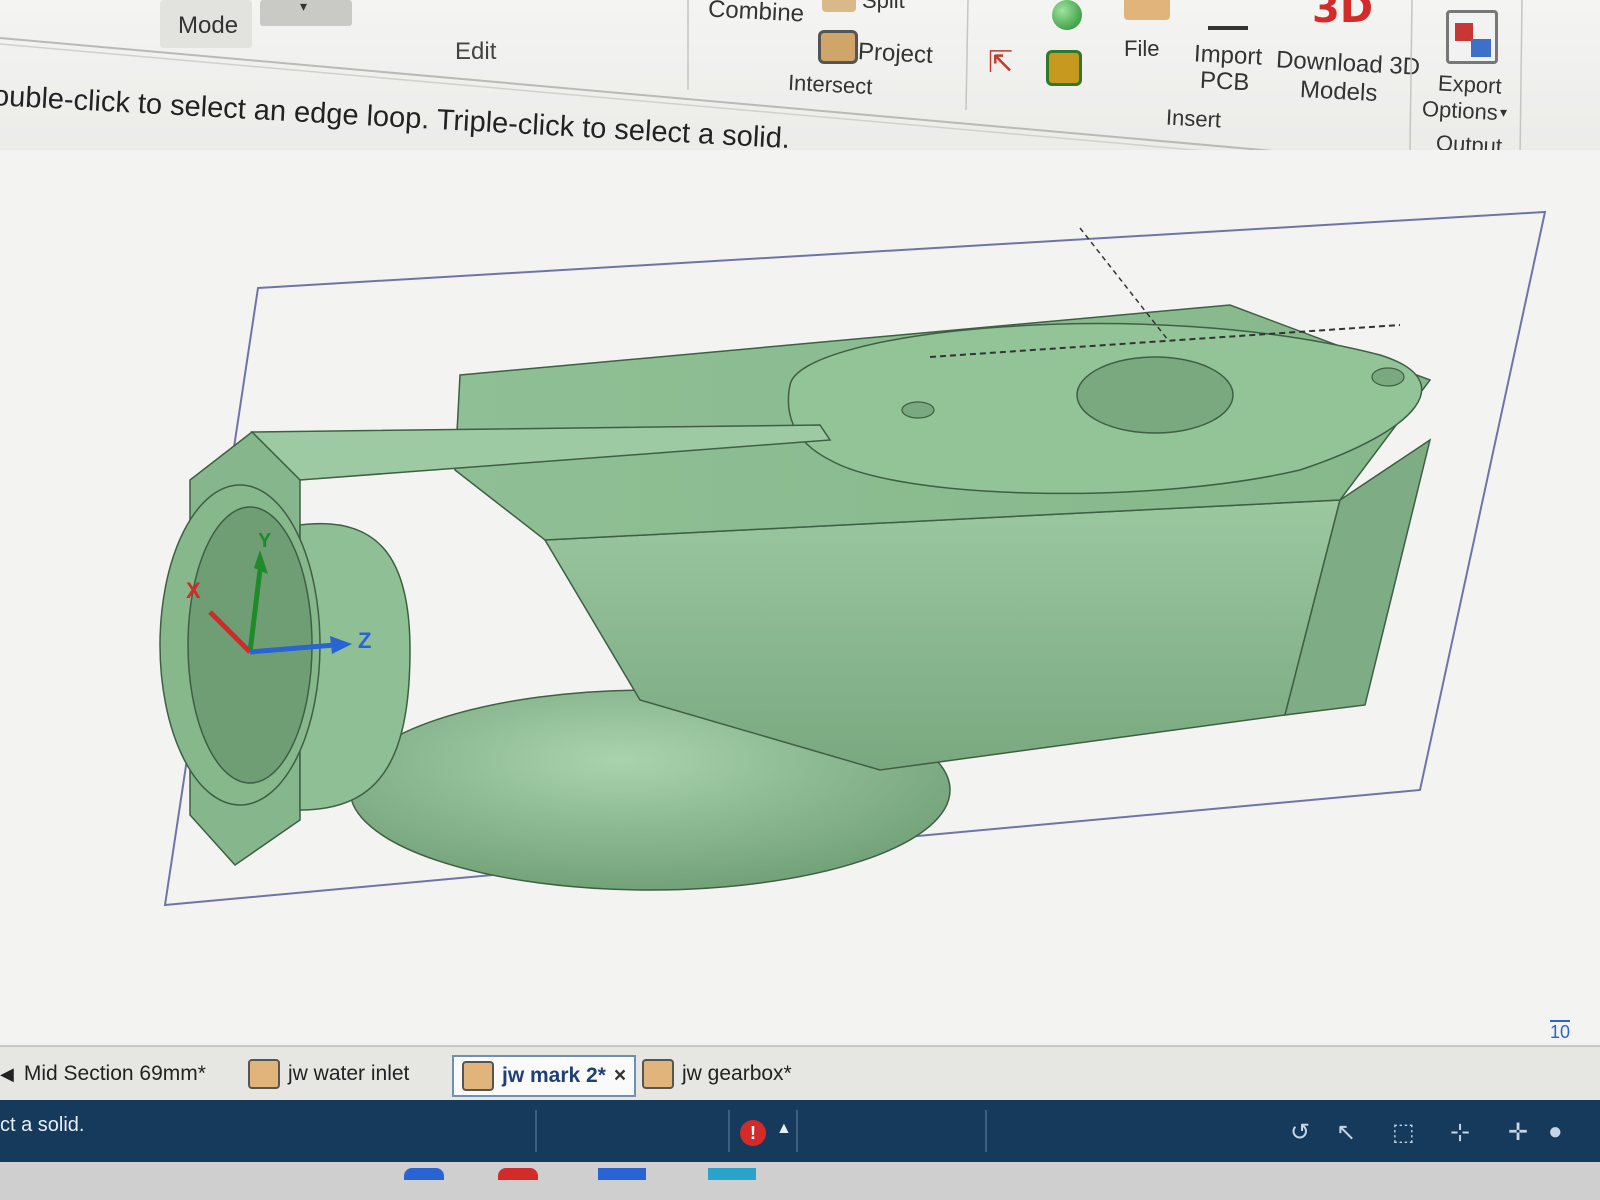 This screenshot has width=1600, height=1200. What do you see at coordinates (265, 541) in the screenshot?
I see `axis-y-label: Y` at bounding box center [265, 541].